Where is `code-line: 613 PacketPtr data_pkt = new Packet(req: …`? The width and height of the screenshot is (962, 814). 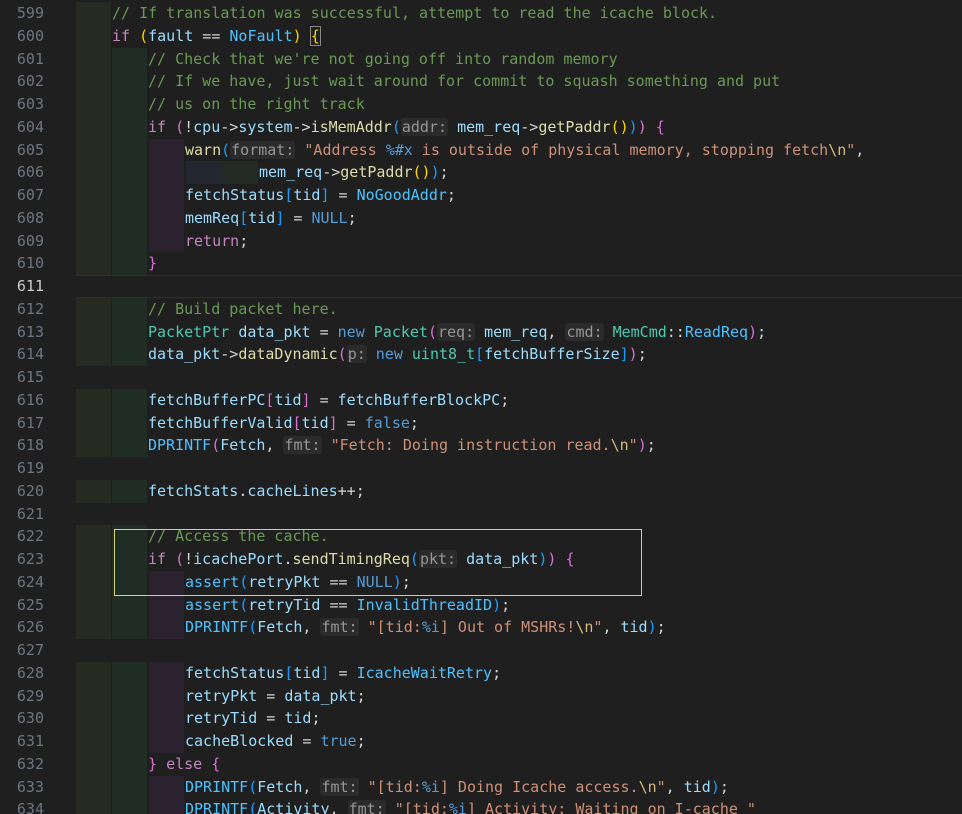 code-line: 613 PacketPtr data_pkt = new Packet(req: … is located at coordinates (481, 332).